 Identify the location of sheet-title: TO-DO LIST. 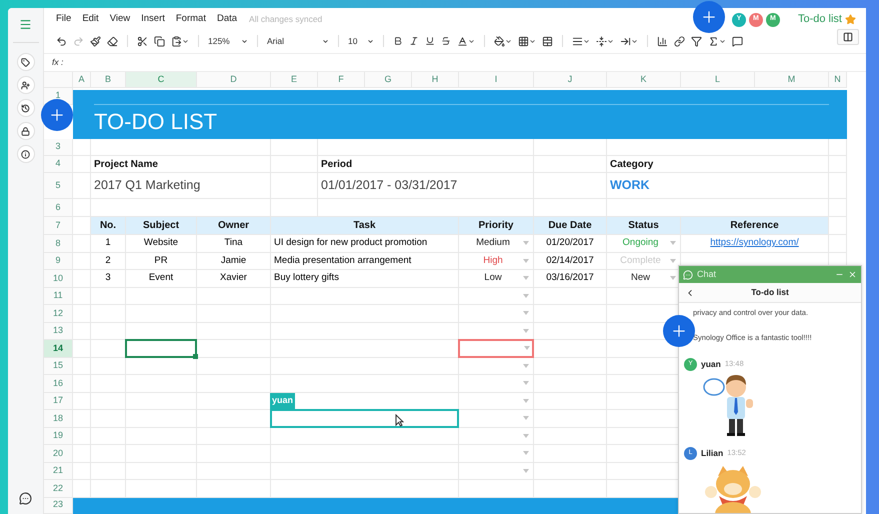
(156, 122).